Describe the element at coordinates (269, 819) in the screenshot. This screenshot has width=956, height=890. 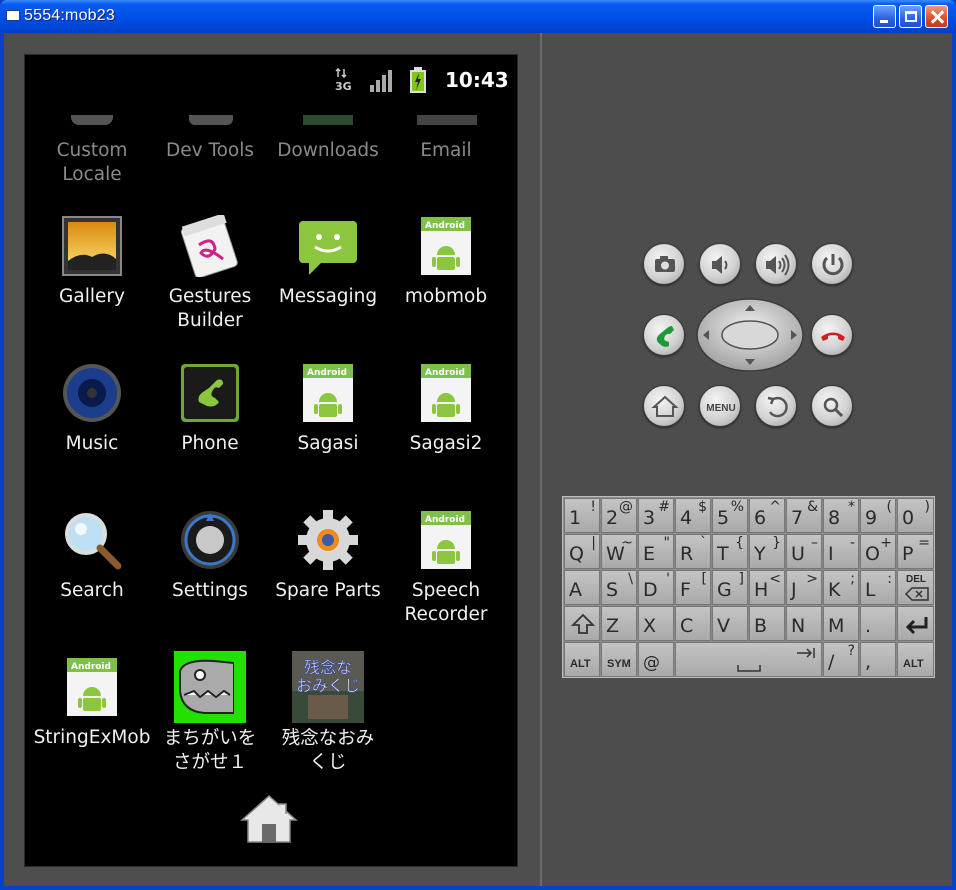
I see `home-icon` at that location.